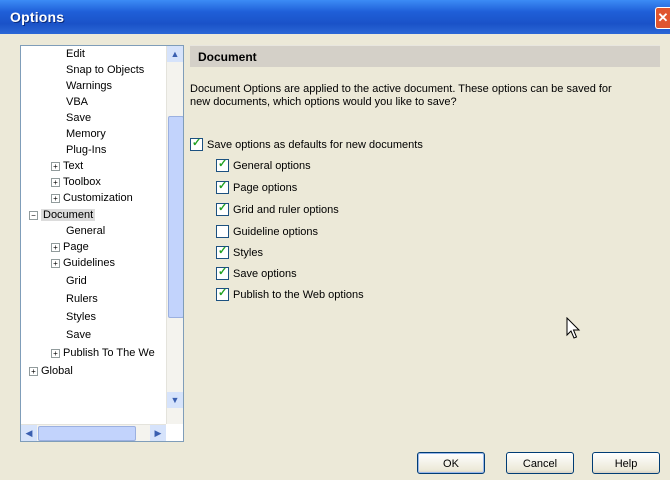 The height and width of the screenshot is (480, 670). I want to click on tree-item-label: Warnings, so click(89, 86).